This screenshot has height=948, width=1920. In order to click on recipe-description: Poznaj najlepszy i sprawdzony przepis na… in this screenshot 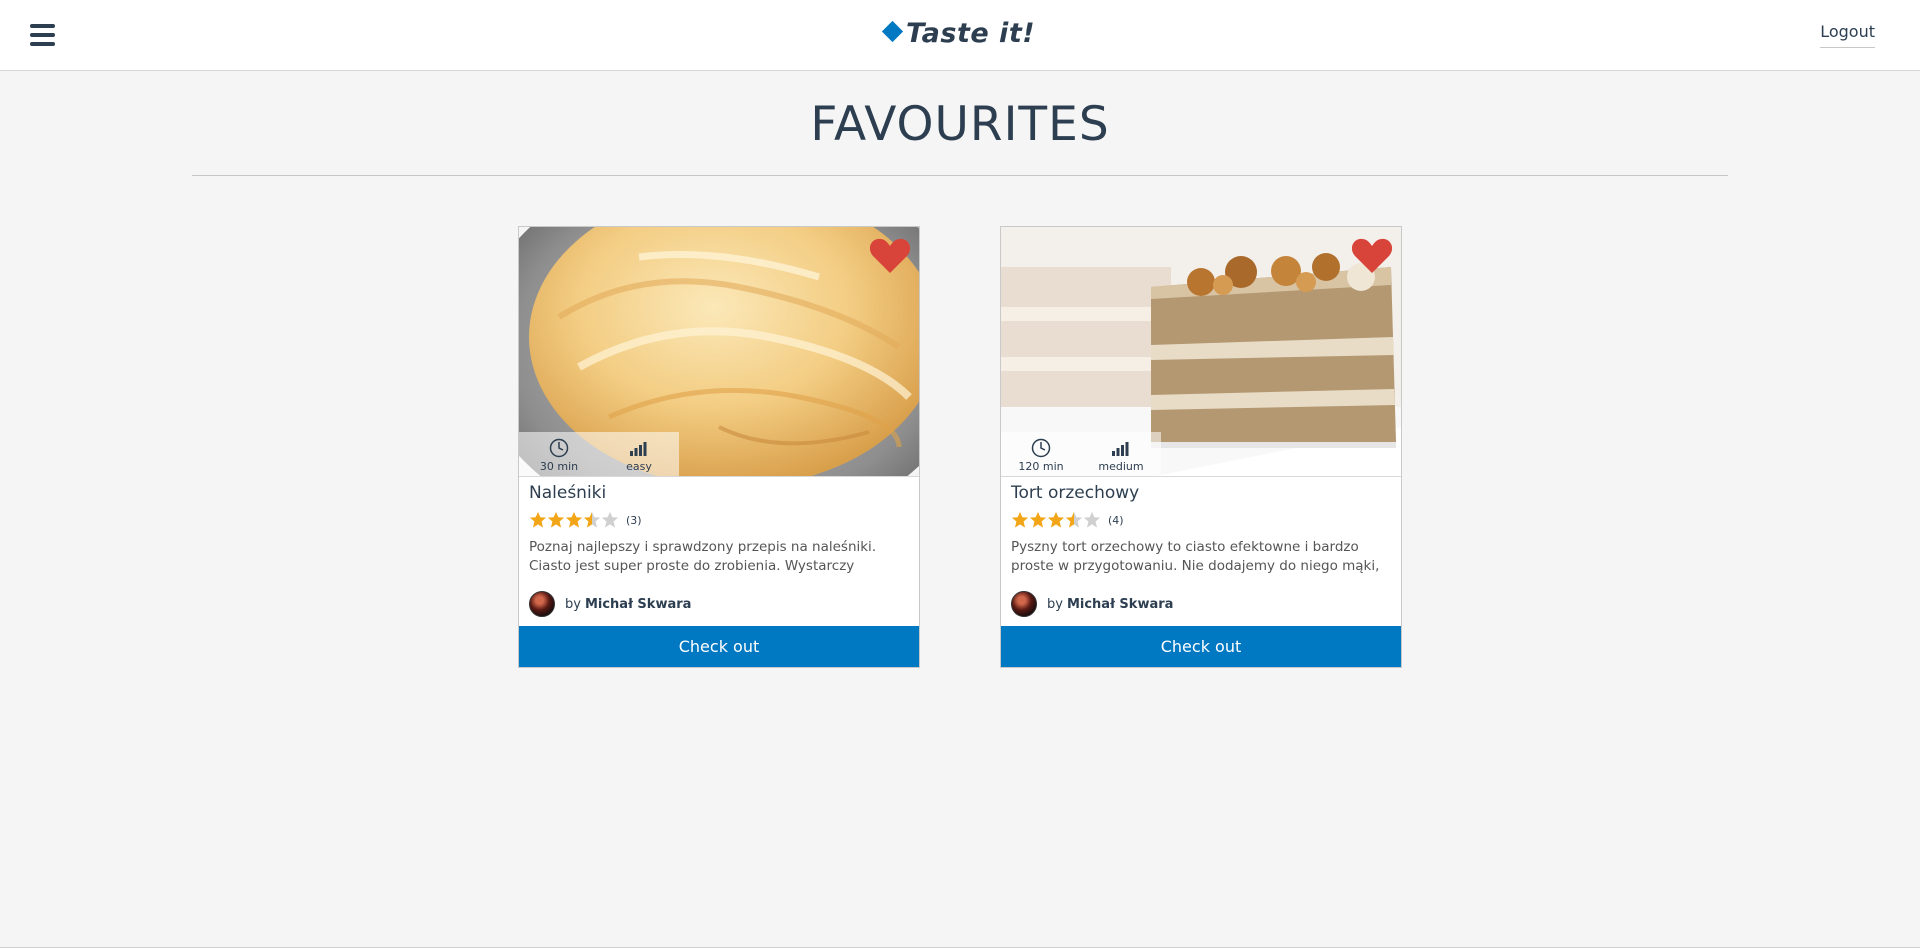, I will do `click(703, 556)`.